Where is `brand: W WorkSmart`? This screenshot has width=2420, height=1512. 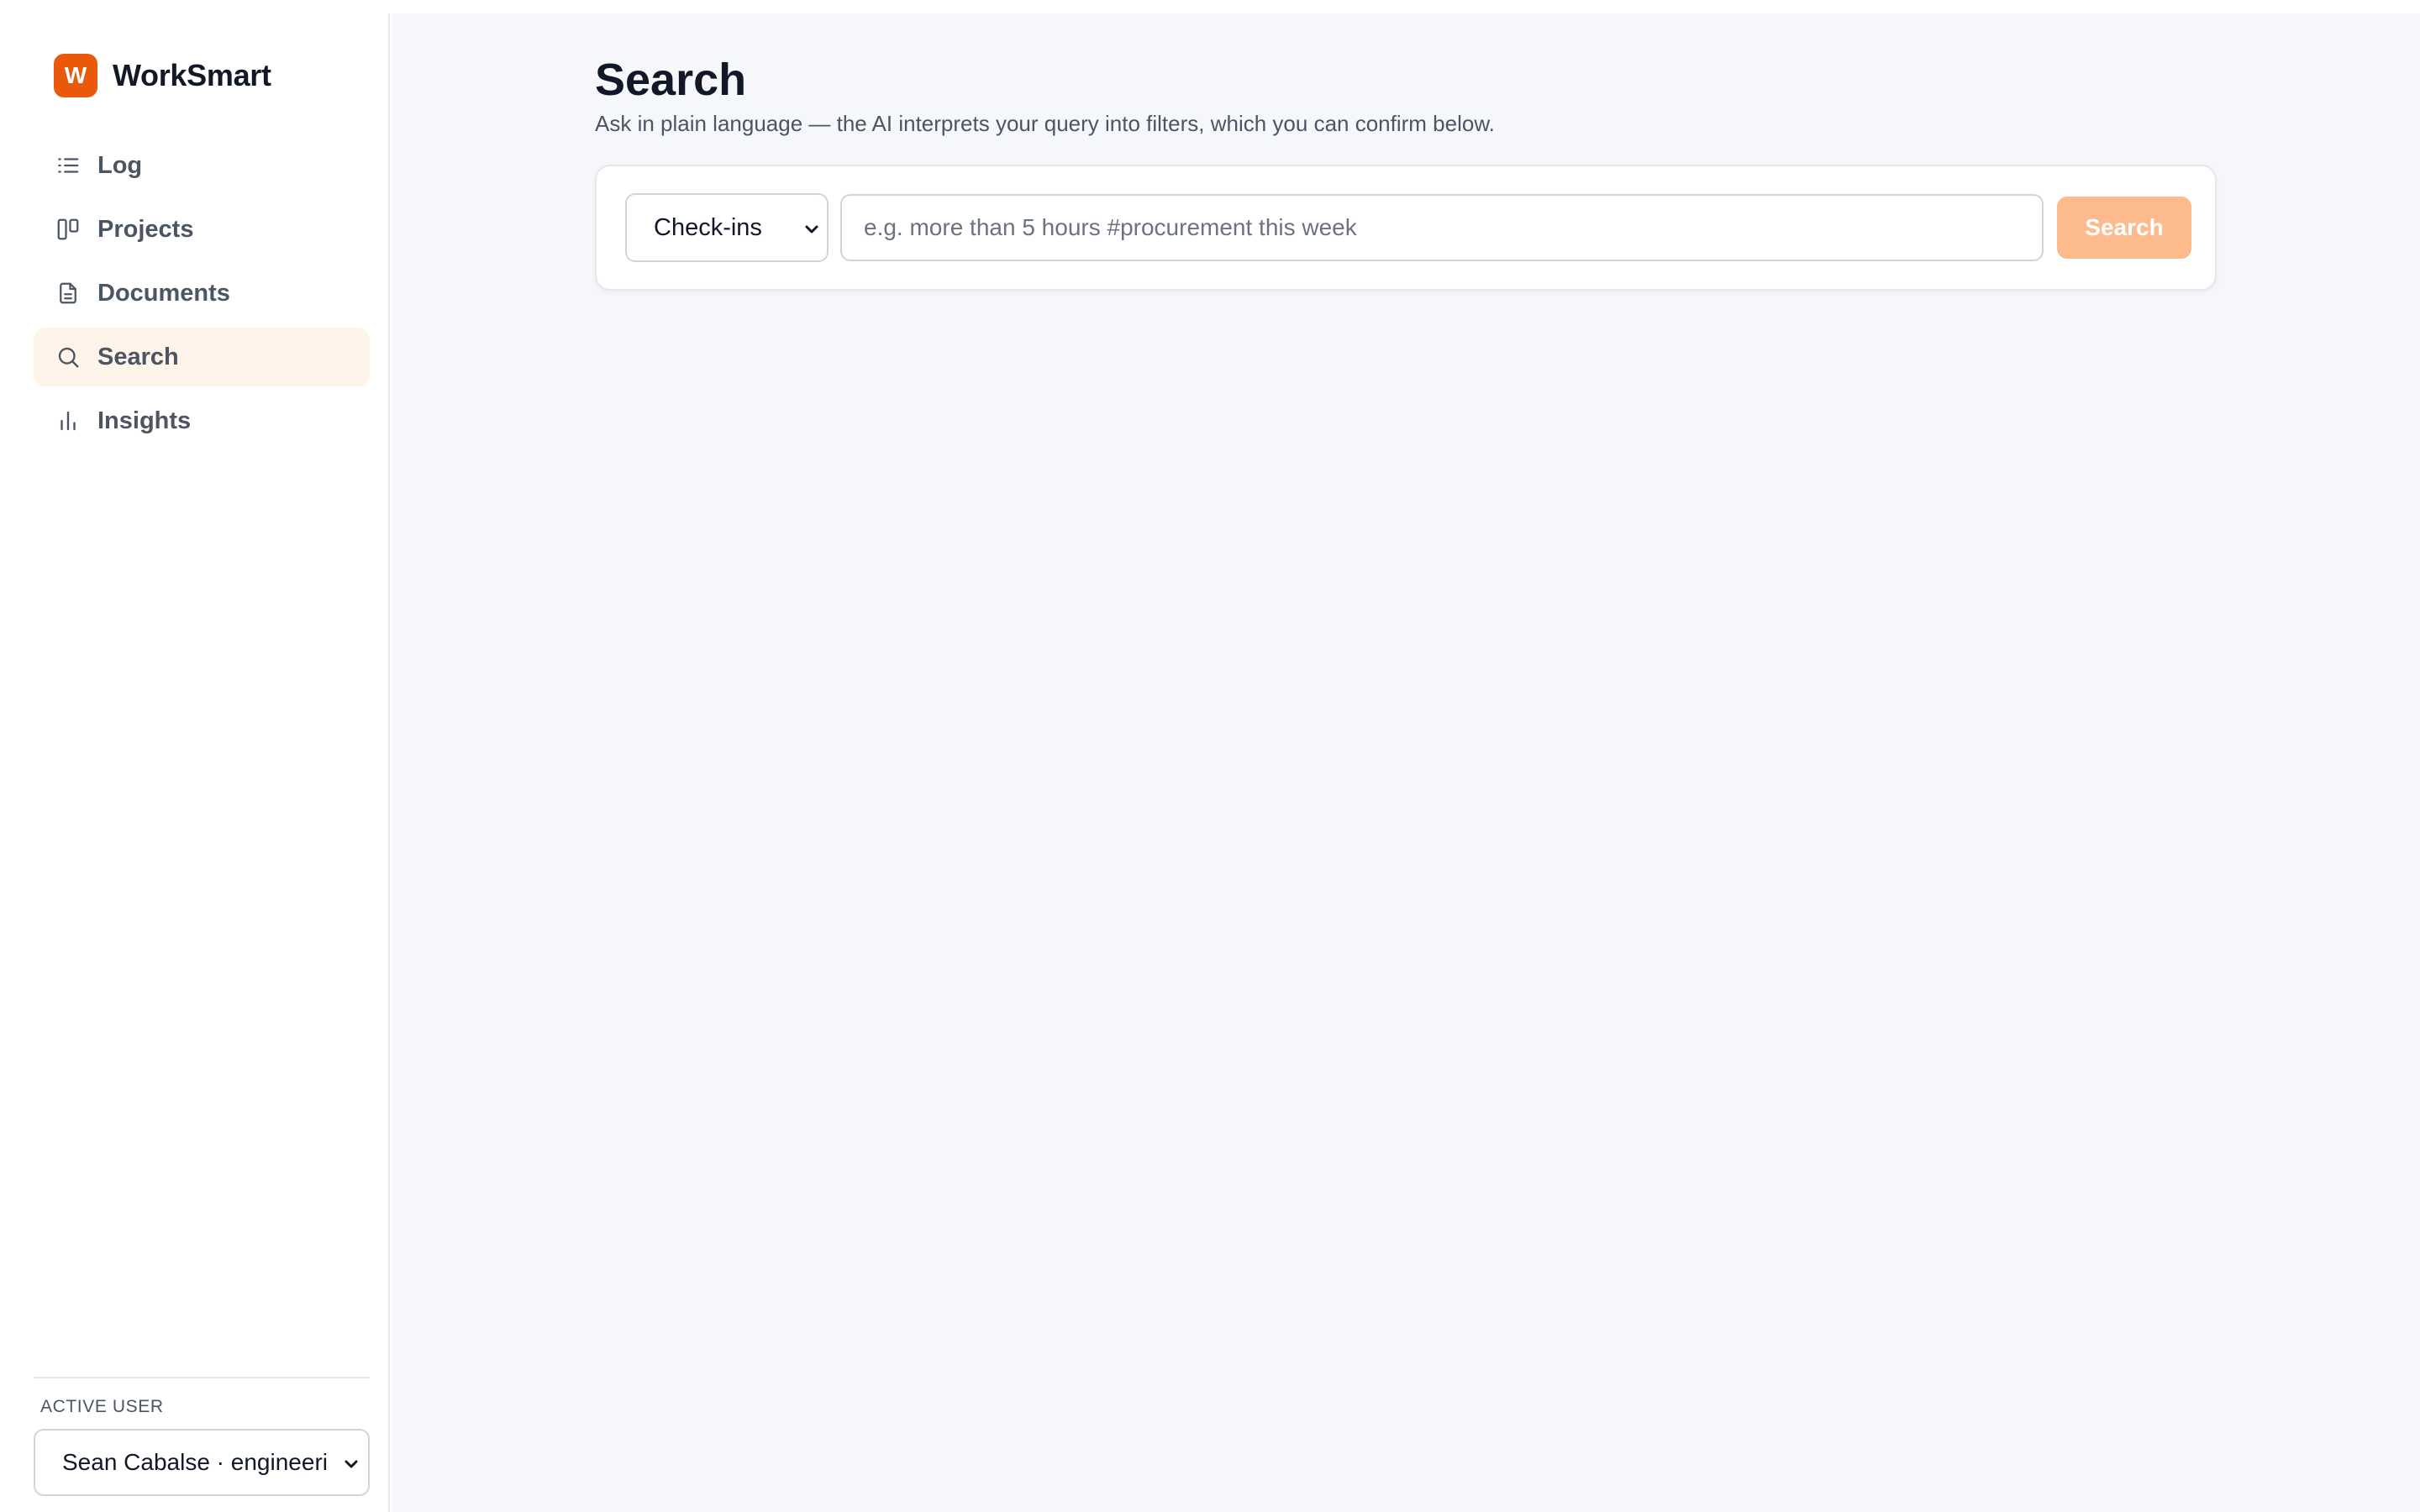 brand: W WorkSmart is located at coordinates (162, 75).